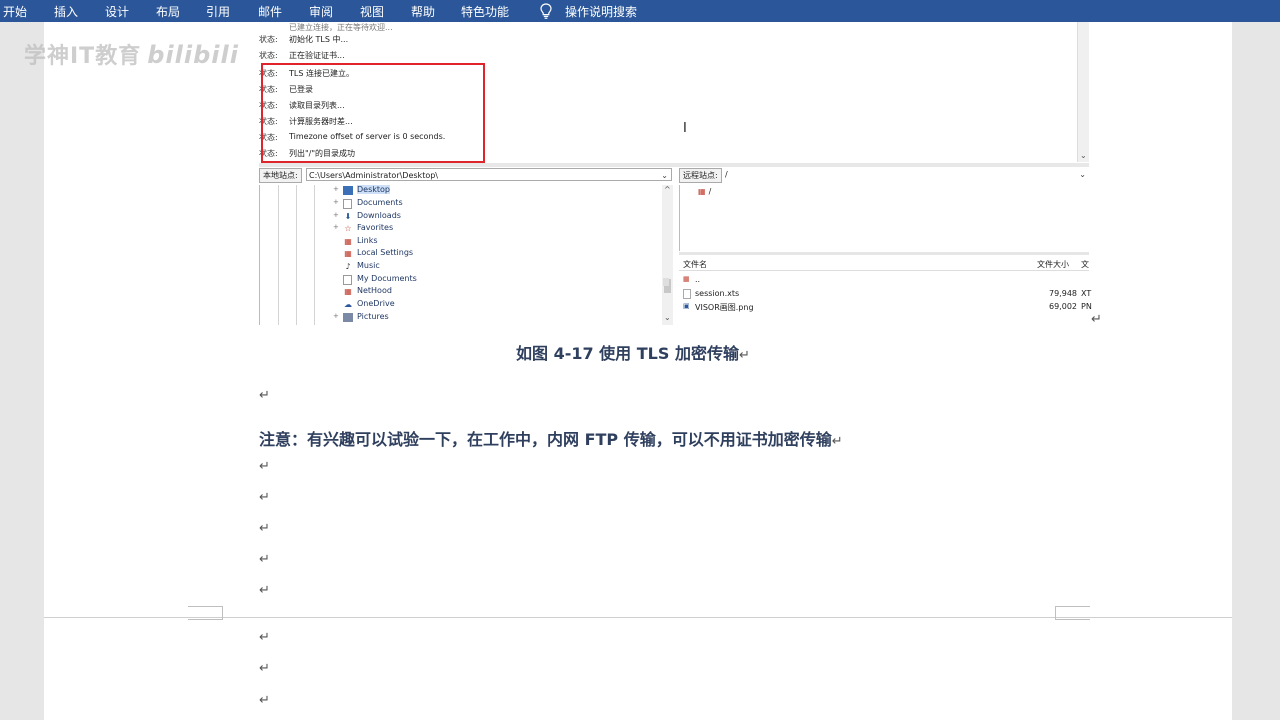 The image size is (1280, 720). Describe the element at coordinates (640, 11) in the screenshot. I see `ribbon-bar: 开始 插入 设计 布局 引用 邮件 审阅 视图 帮助 特色功能 操作说明搜索` at that location.